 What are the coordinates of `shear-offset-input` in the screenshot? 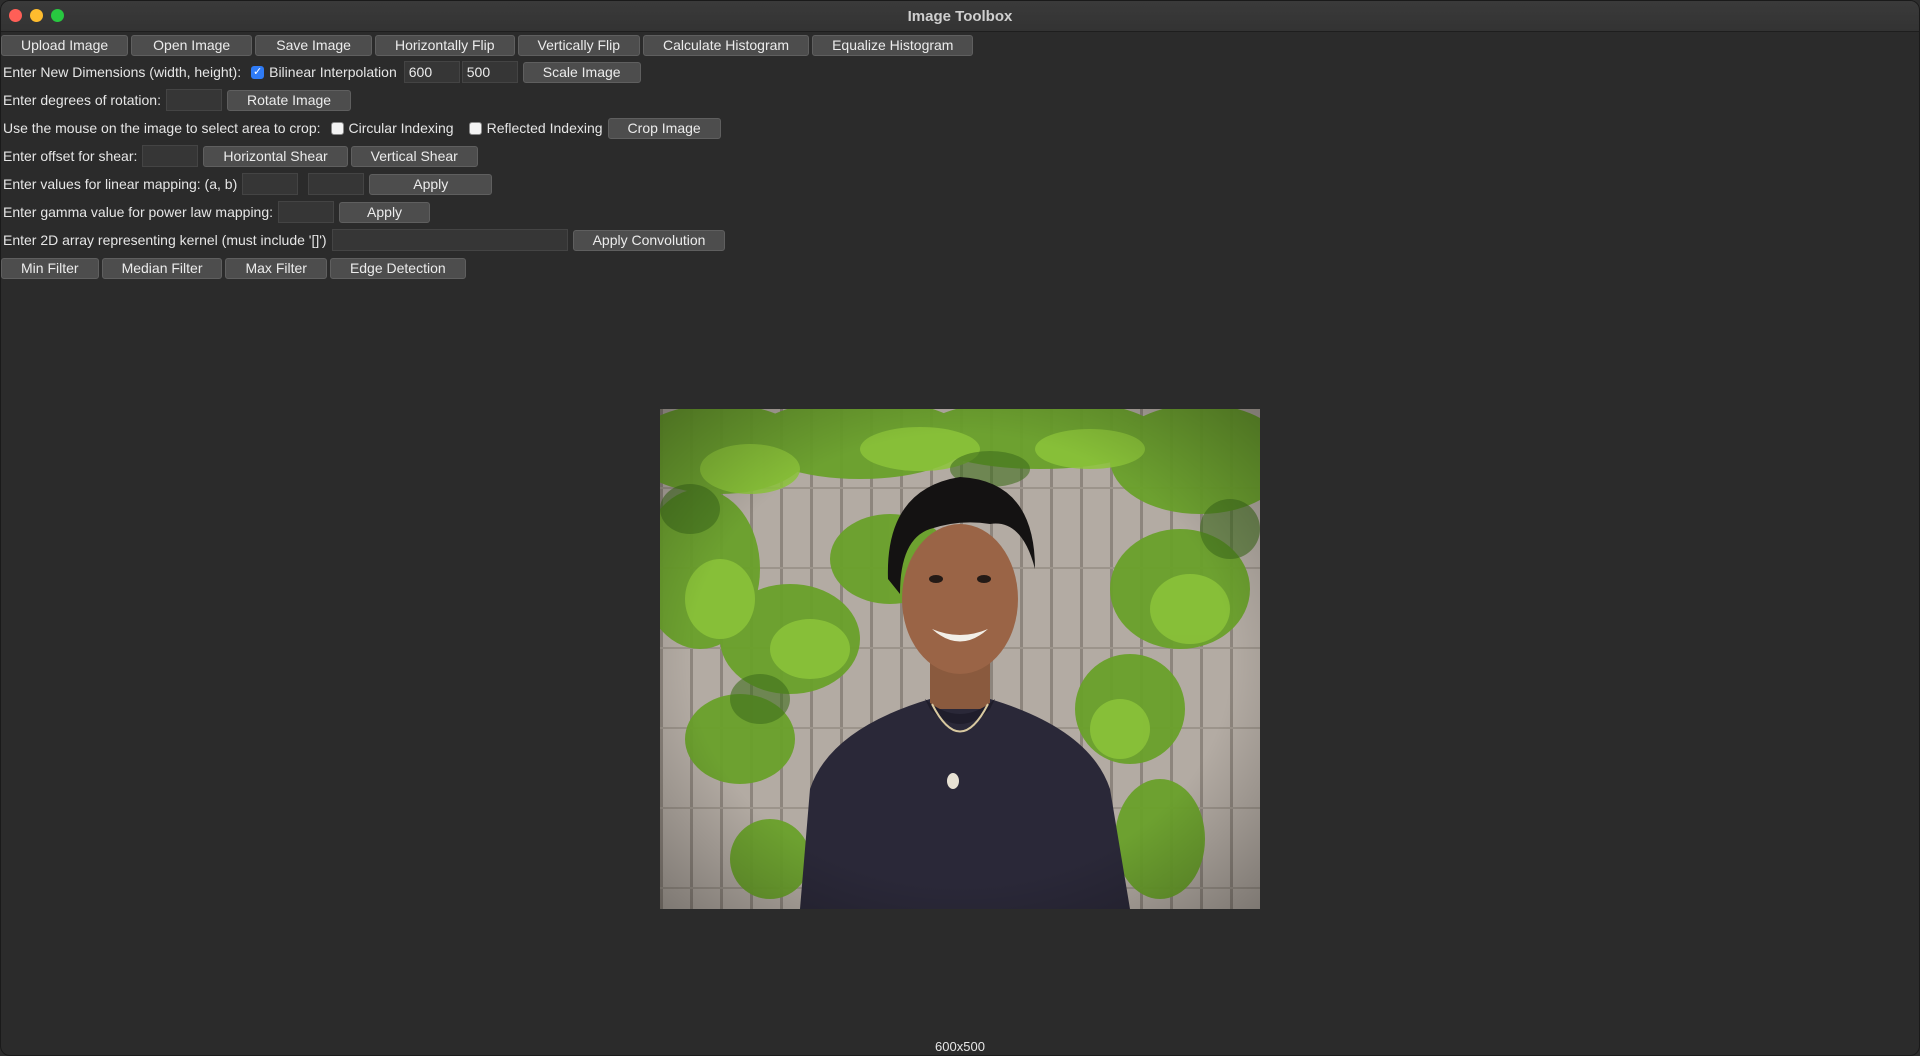 It's located at (170, 156).